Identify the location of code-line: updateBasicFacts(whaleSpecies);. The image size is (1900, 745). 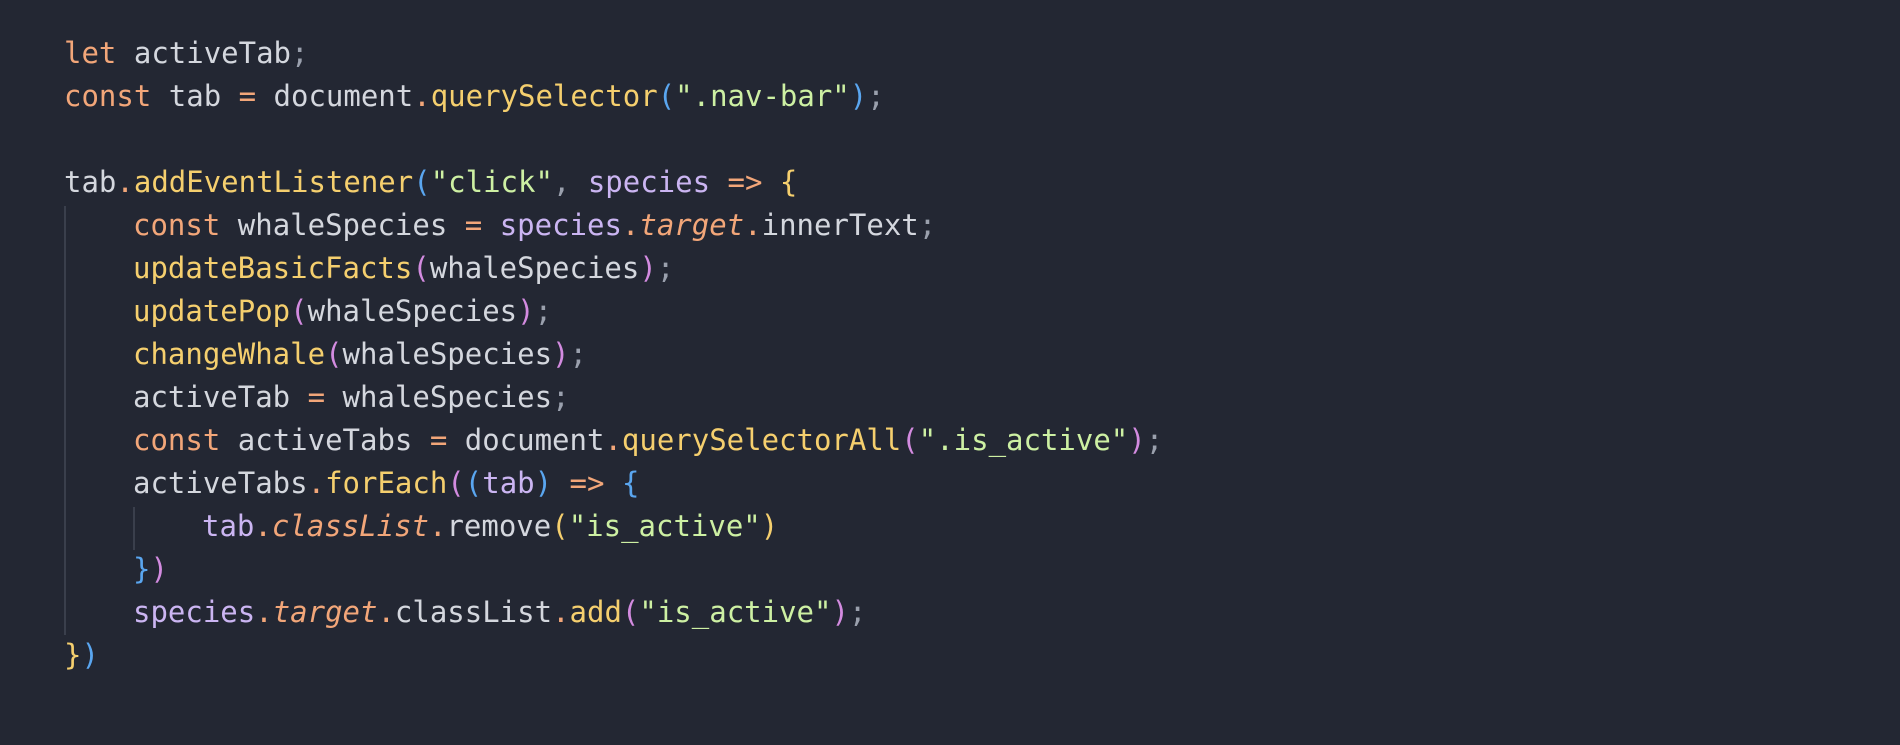
(613, 268).